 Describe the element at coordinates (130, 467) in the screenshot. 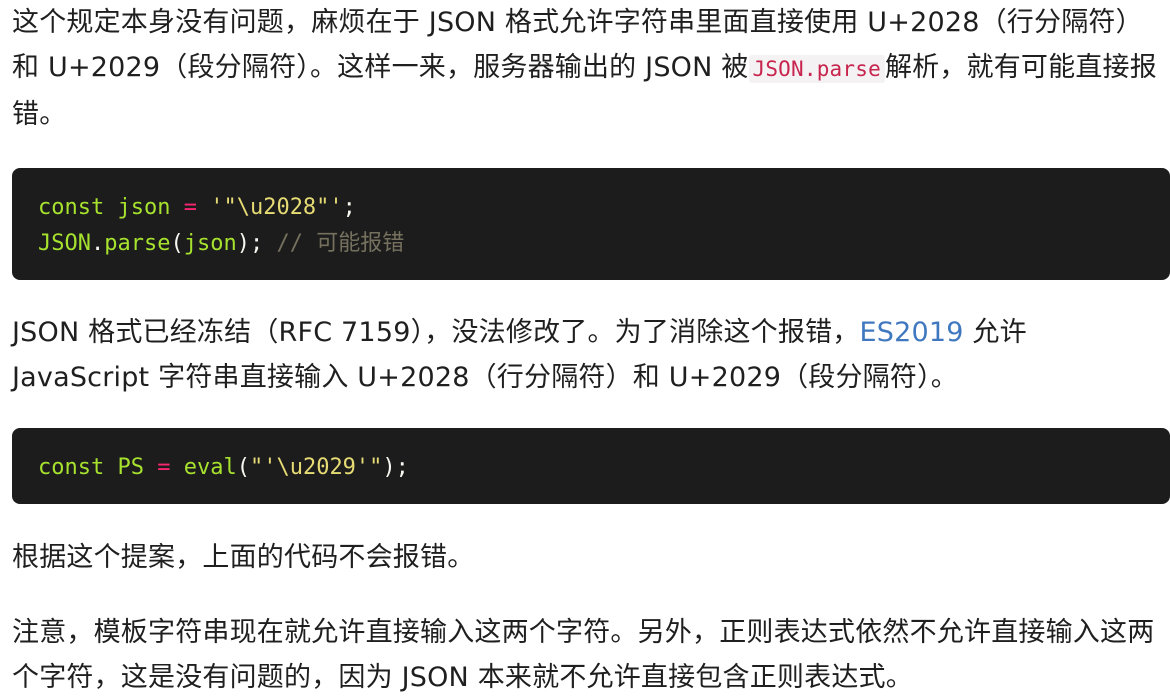

I see `code-identifier: PS` at that location.